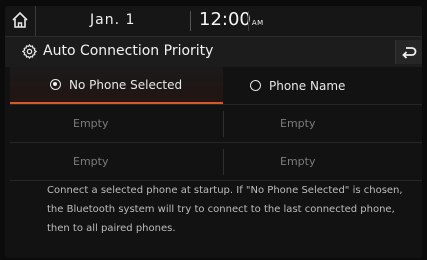  What do you see at coordinates (128, 51) in the screenshot?
I see `page-title: Auto Connection Priority` at bounding box center [128, 51].